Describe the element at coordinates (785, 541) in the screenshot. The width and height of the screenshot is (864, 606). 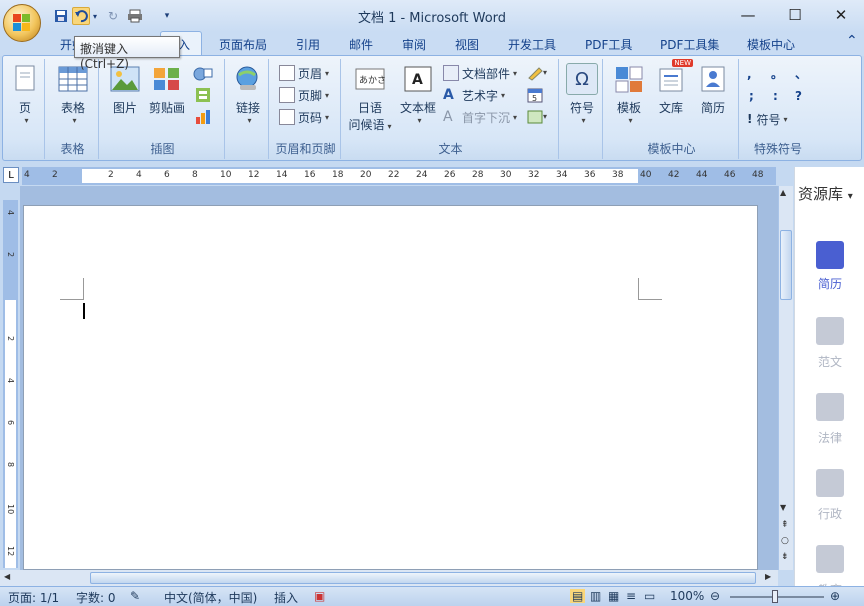
I see `browse-object-icon: ○` at that location.